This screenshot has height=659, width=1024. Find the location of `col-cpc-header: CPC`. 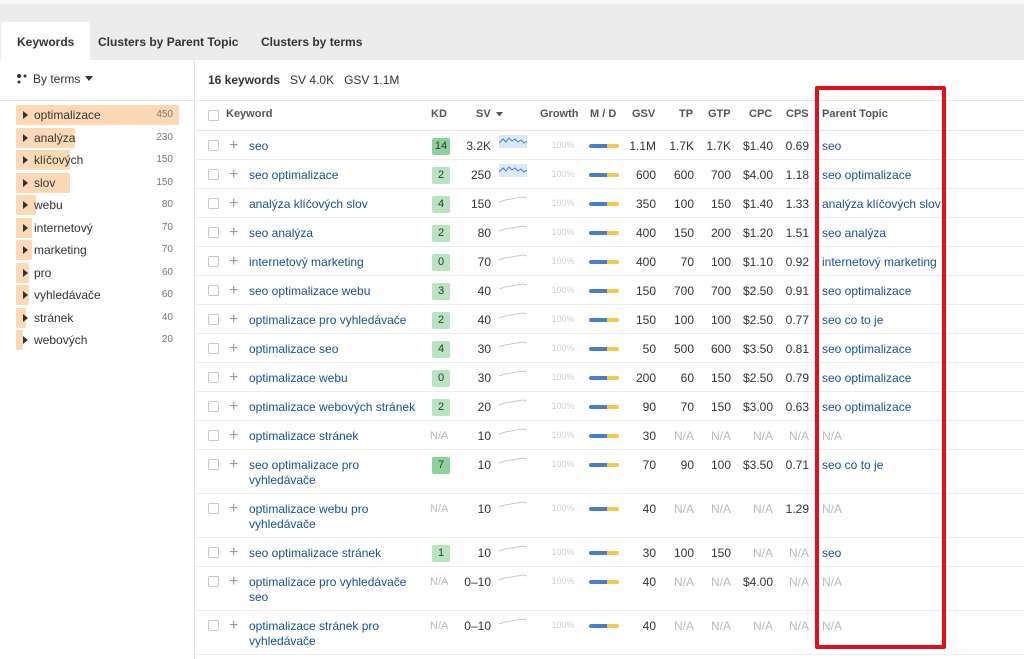

col-cpc-header: CPC is located at coordinates (760, 118).